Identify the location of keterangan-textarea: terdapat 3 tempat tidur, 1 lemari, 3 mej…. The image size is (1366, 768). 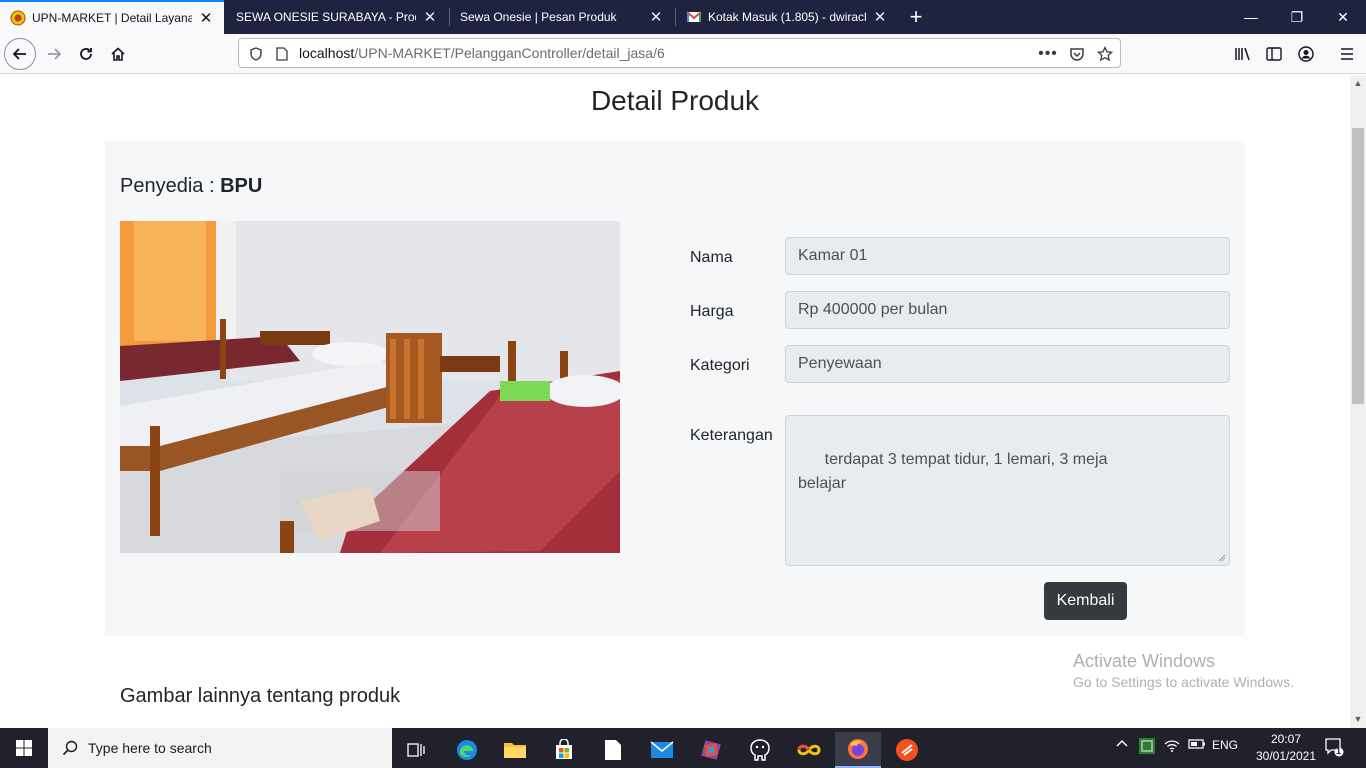
(1007, 490).